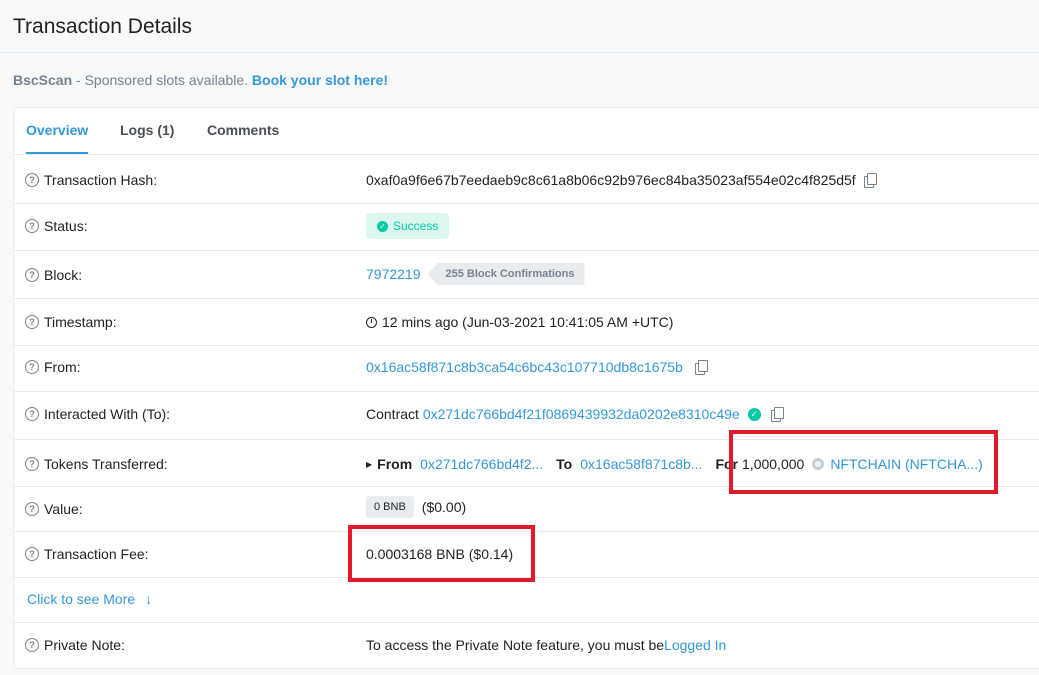 The height and width of the screenshot is (675, 1039). Describe the element at coordinates (320, 80) in the screenshot. I see `book-slot-link: Book your slot here!` at that location.